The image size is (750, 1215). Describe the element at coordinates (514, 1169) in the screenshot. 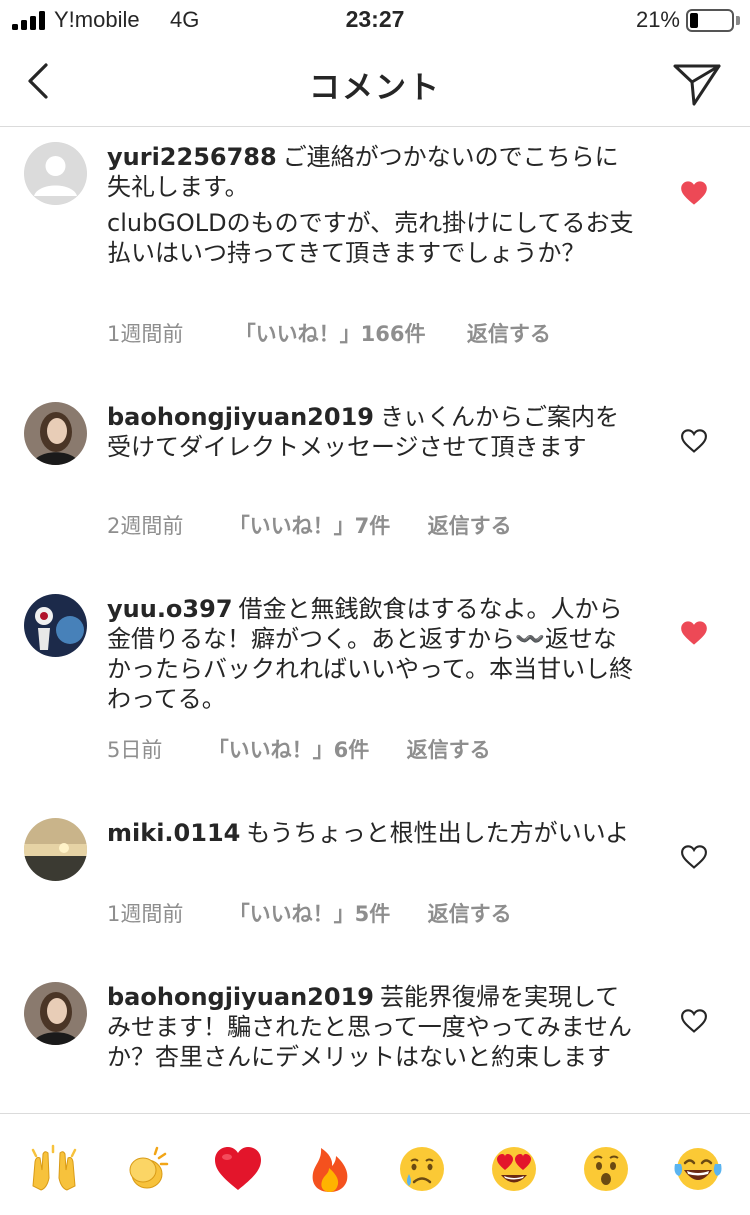

I see `heart-eyes-emoji-icon` at that location.